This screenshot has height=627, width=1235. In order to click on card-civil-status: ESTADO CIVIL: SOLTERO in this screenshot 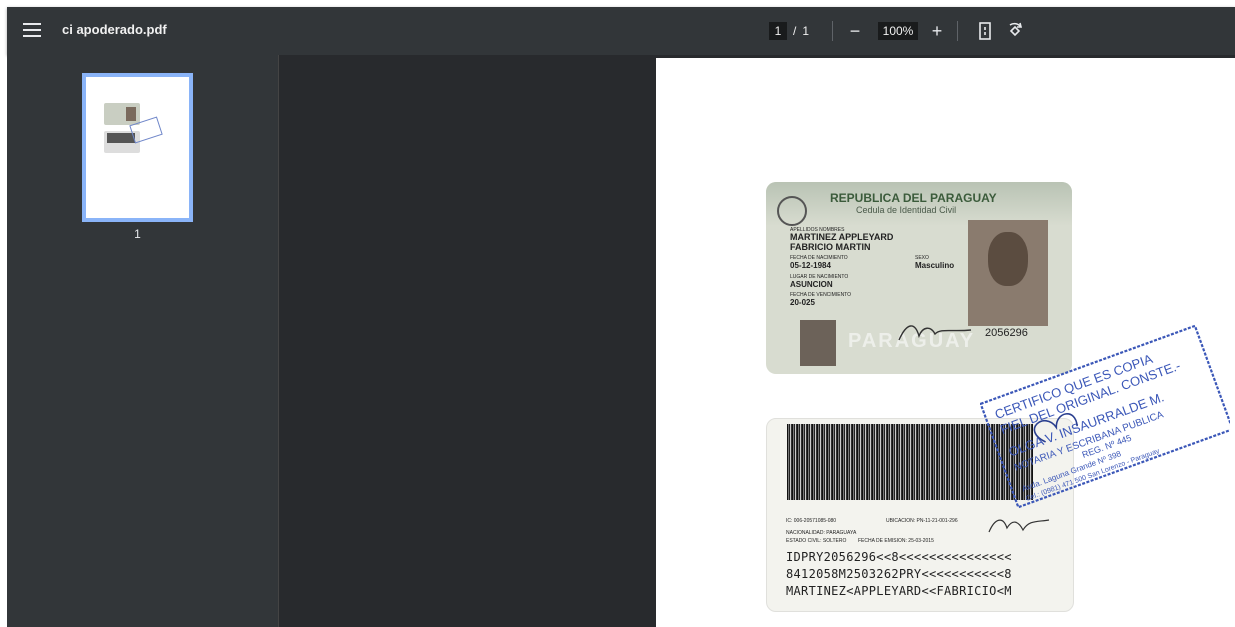, I will do `click(816, 541)`.